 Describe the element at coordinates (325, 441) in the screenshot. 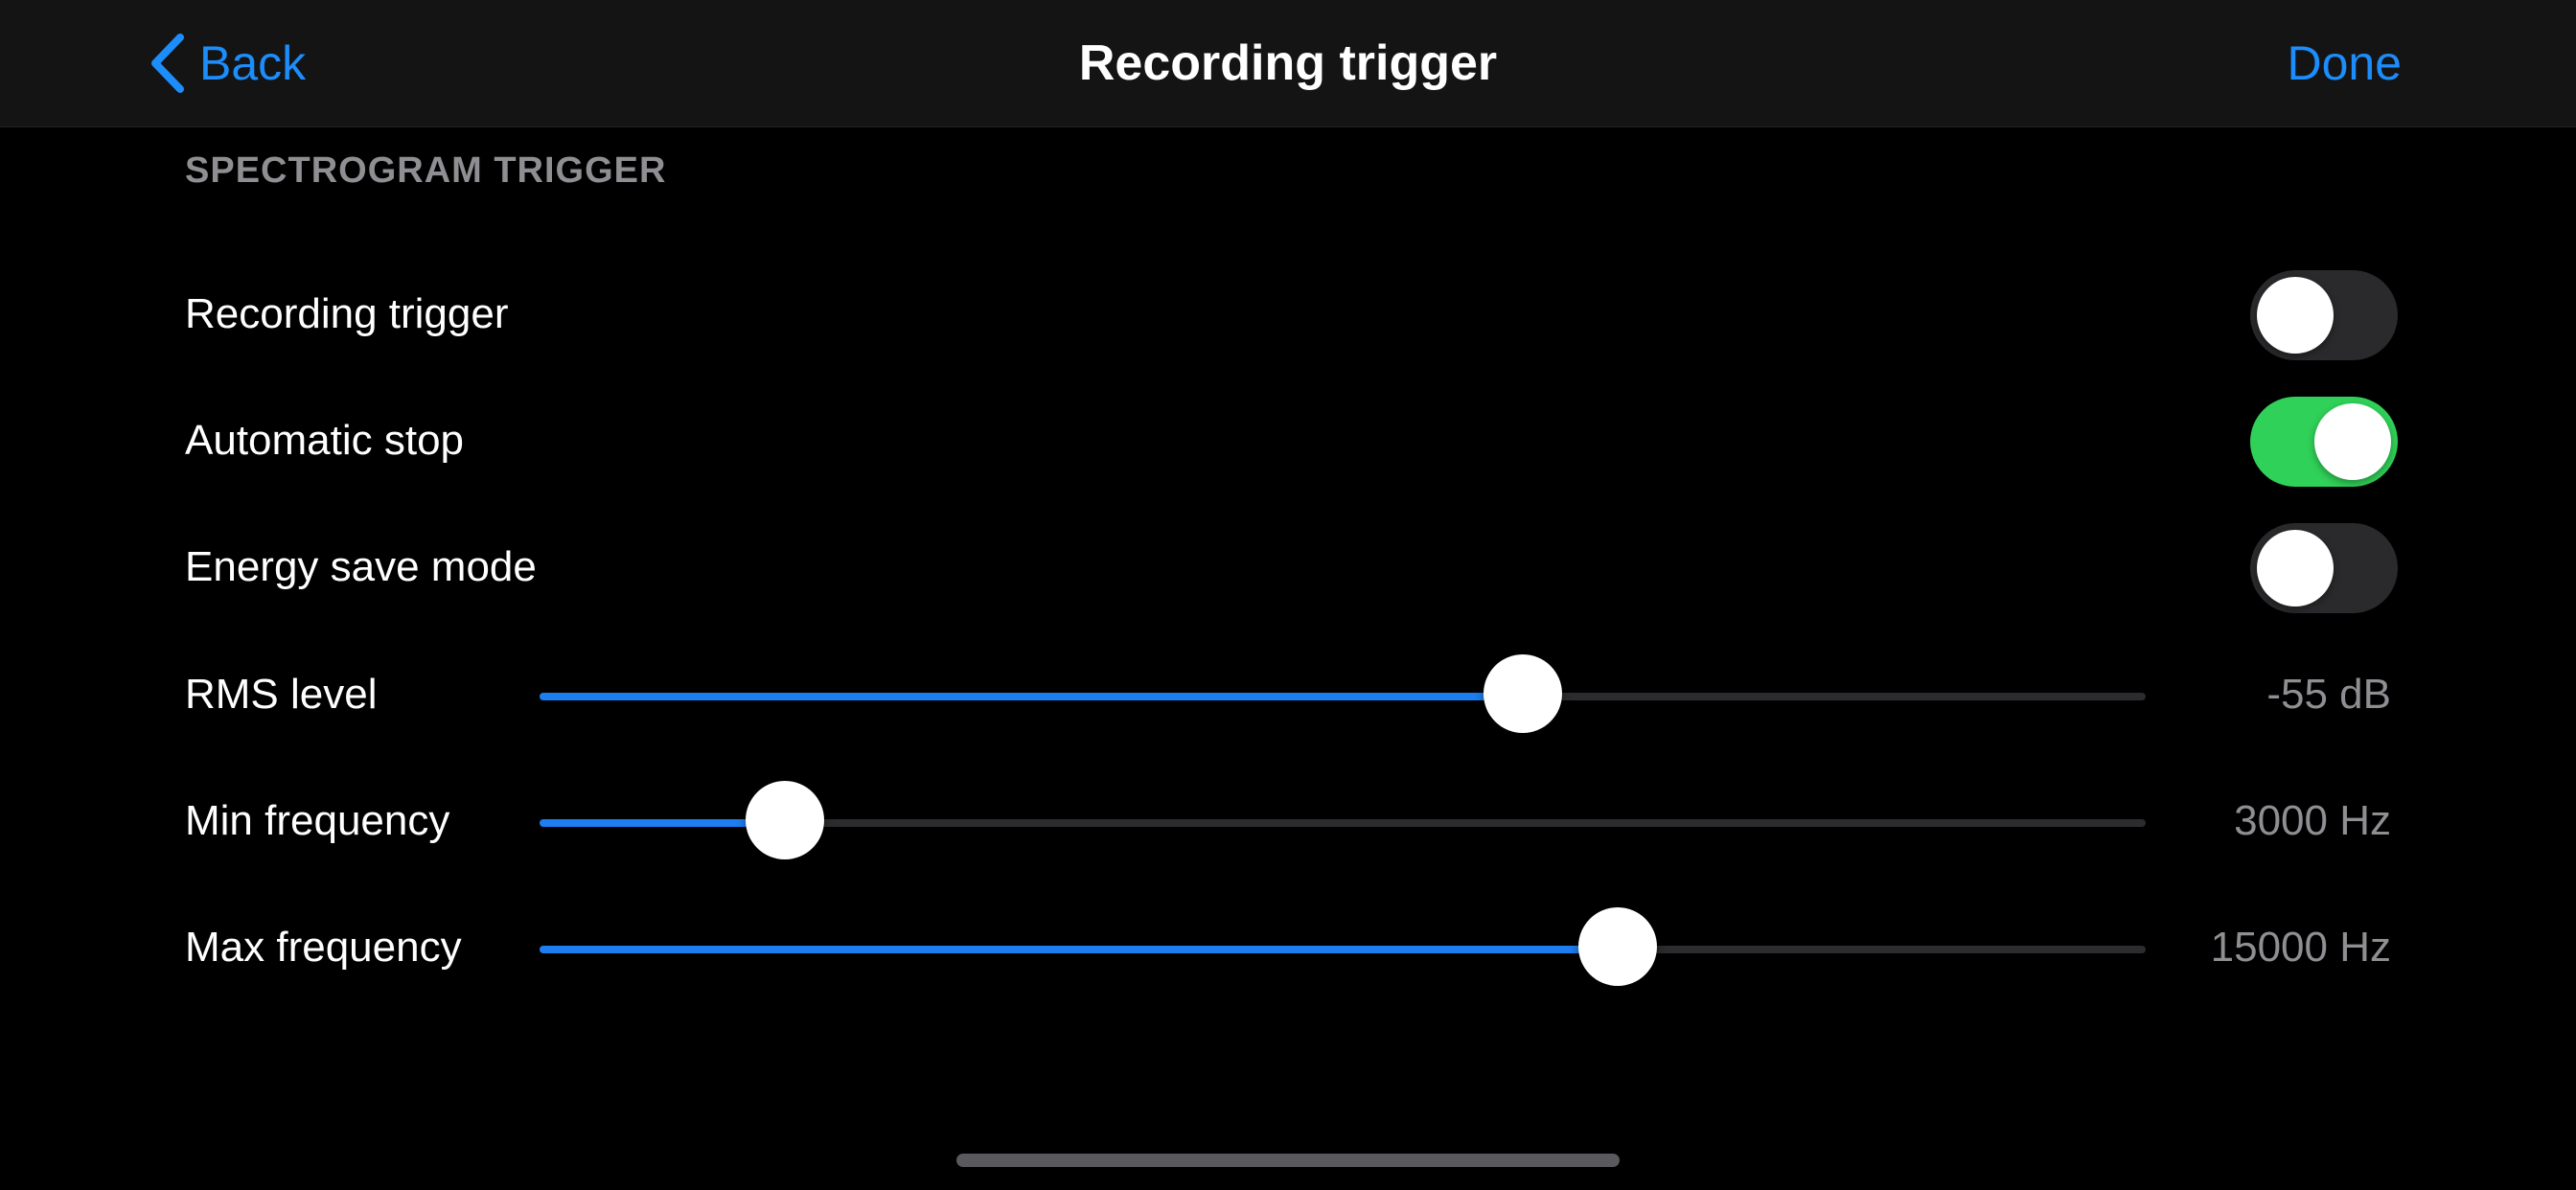

I see `automatic-stop-label: Automatic stop` at that location.